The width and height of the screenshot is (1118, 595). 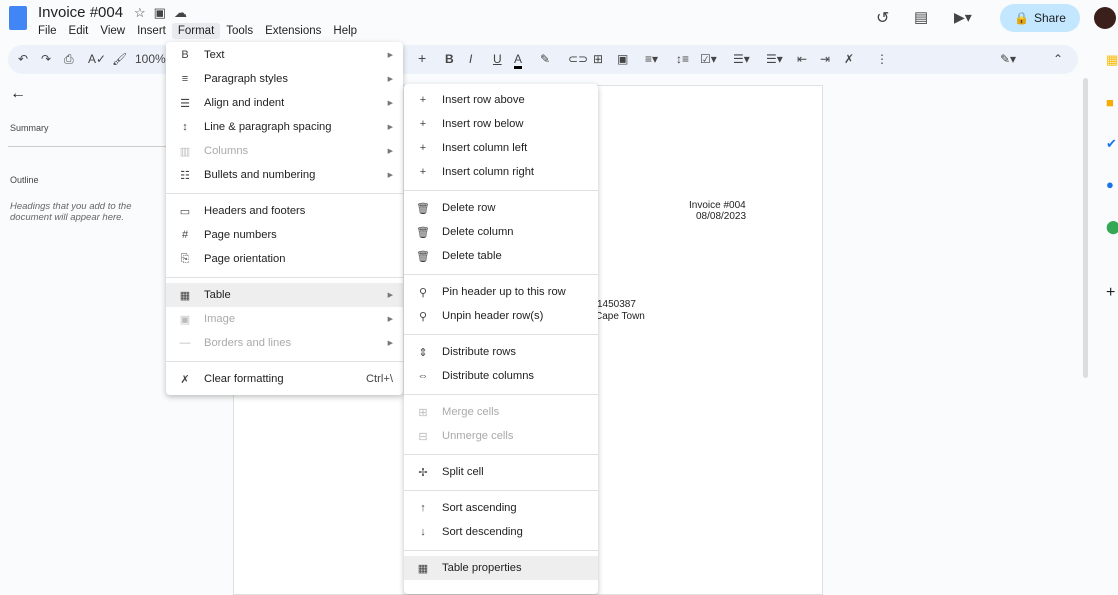 What do you see at coordinates (470, 59) in the screenshot?
I see `italic-icon: I` at bounding box center [470, 59].